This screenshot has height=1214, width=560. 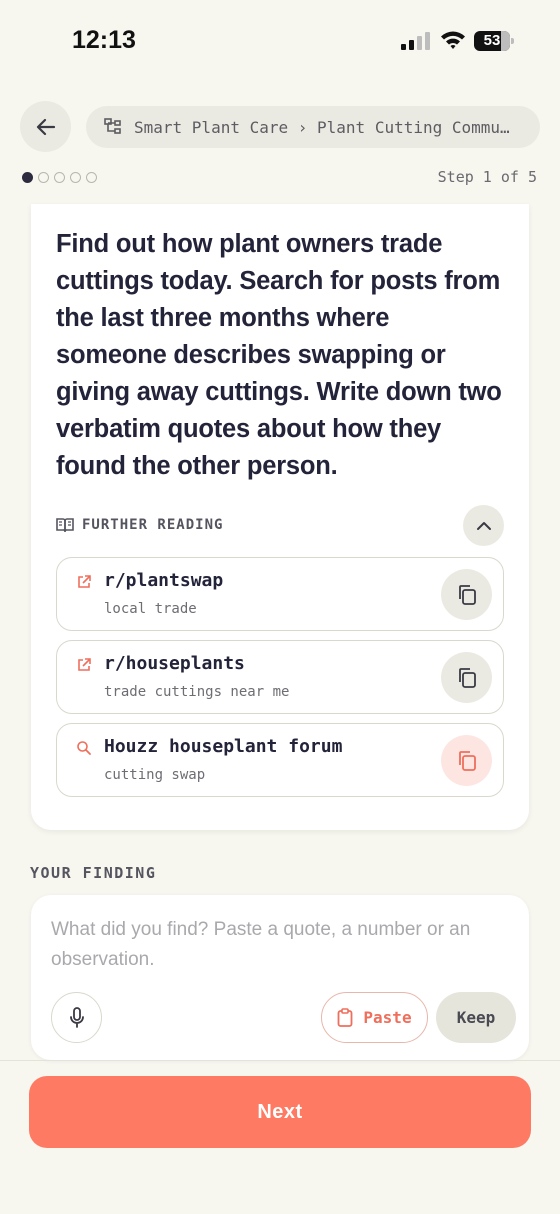 I want to click on status-bar: 12:13 53, so click(x=280, y=40).